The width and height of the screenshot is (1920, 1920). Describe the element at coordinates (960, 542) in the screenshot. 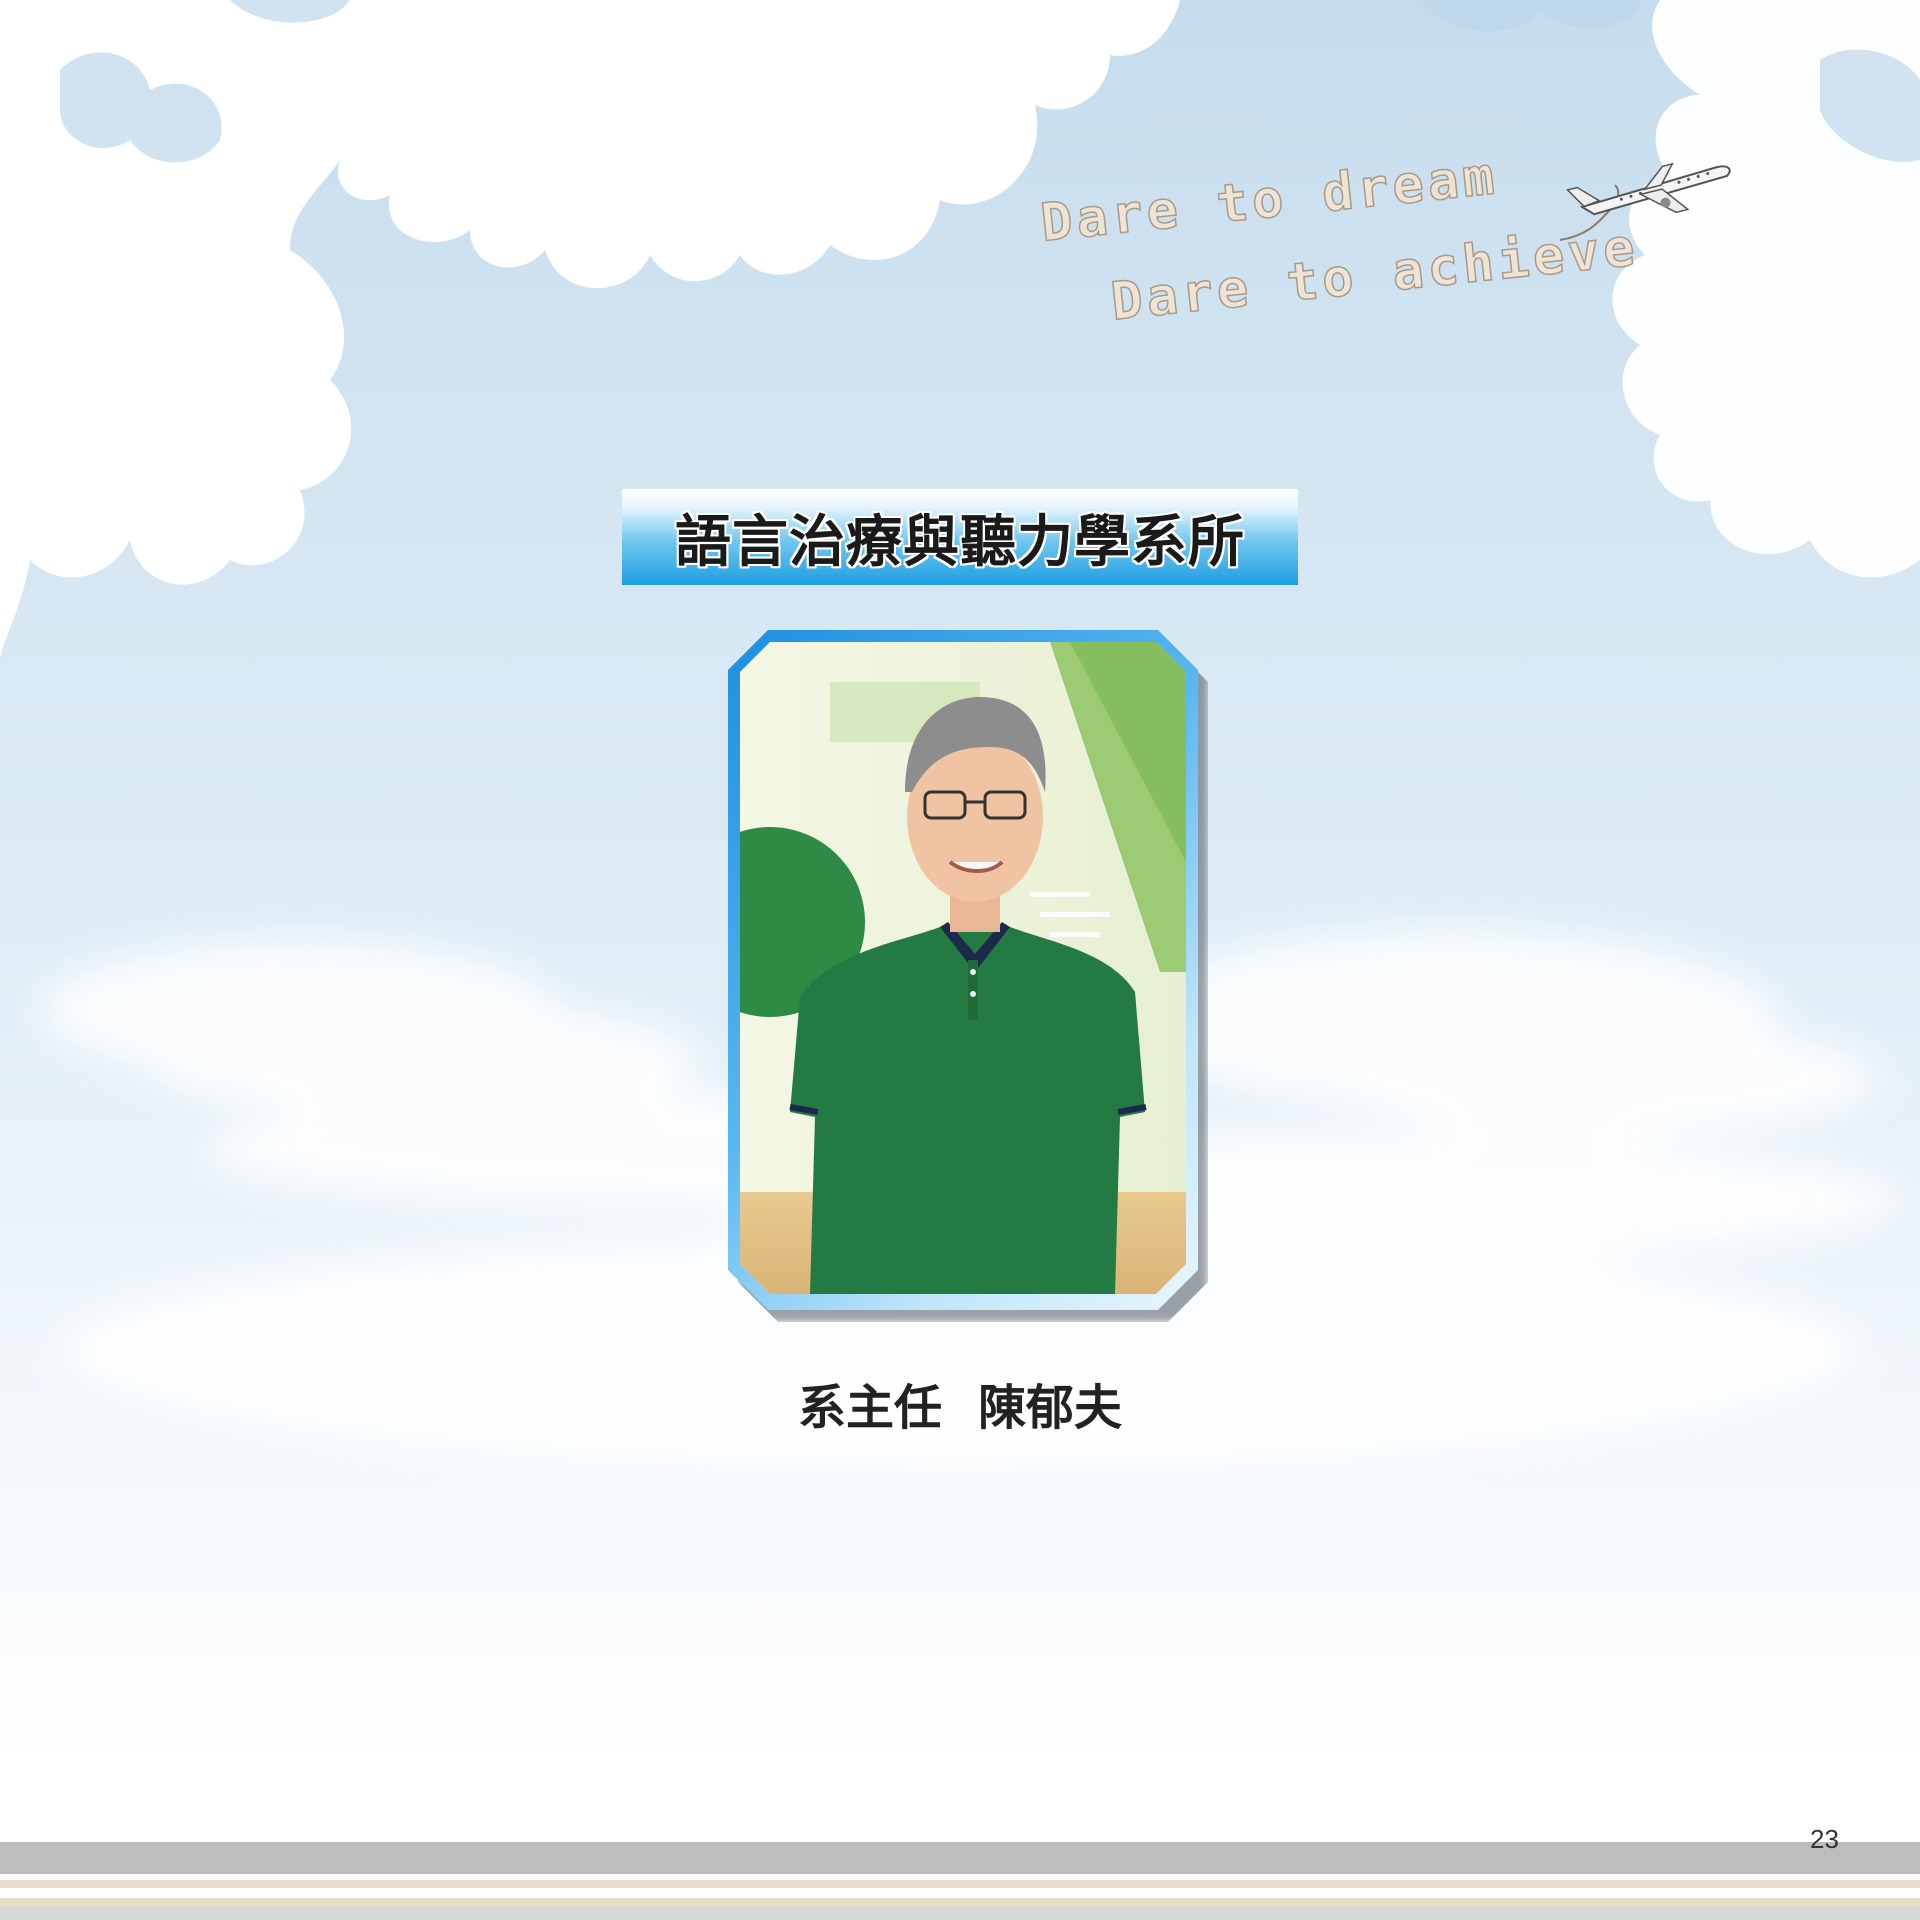

I see `department-title: 語言治療與聽力學系所` at that location.